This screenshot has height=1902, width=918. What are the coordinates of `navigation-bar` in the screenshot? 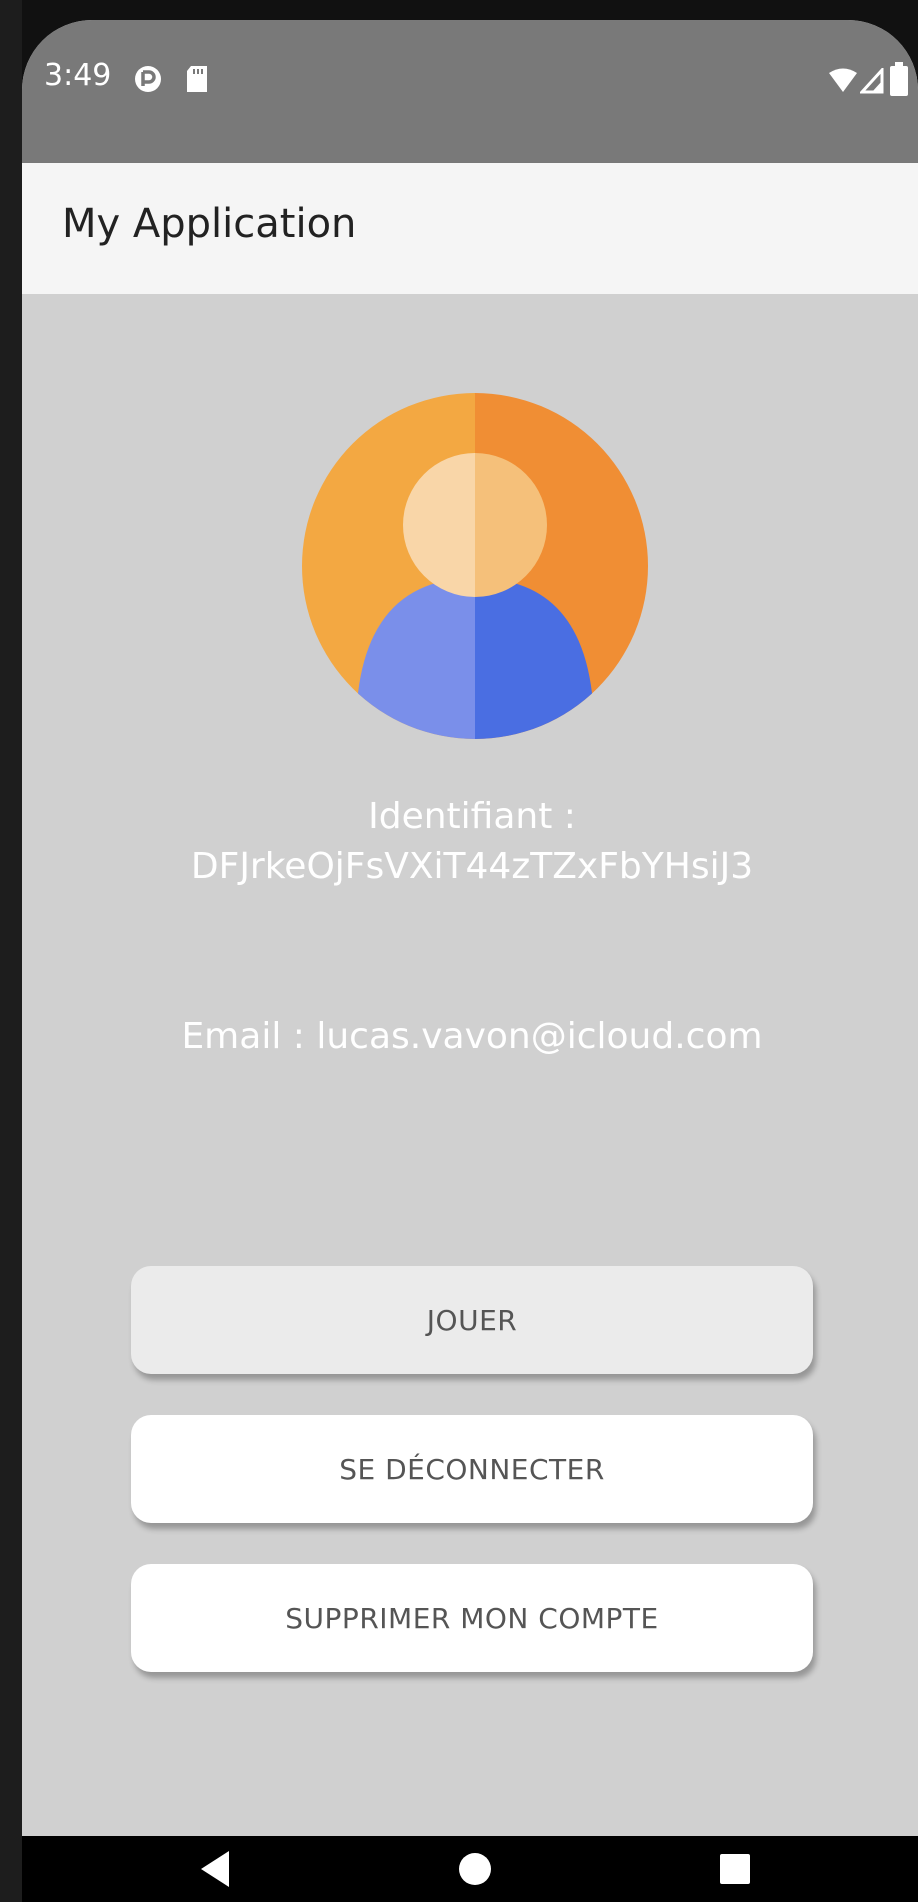 It's located at (470, 1869).